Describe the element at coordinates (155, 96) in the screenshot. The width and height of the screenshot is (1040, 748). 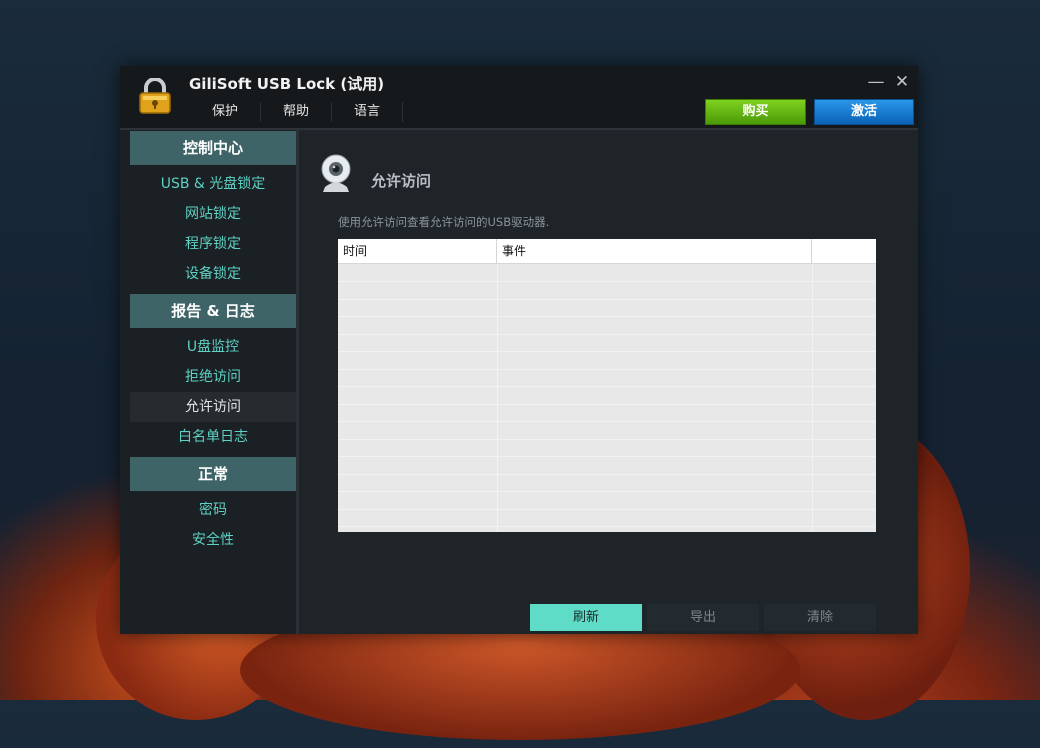
I see `padlock-icon` at that location.